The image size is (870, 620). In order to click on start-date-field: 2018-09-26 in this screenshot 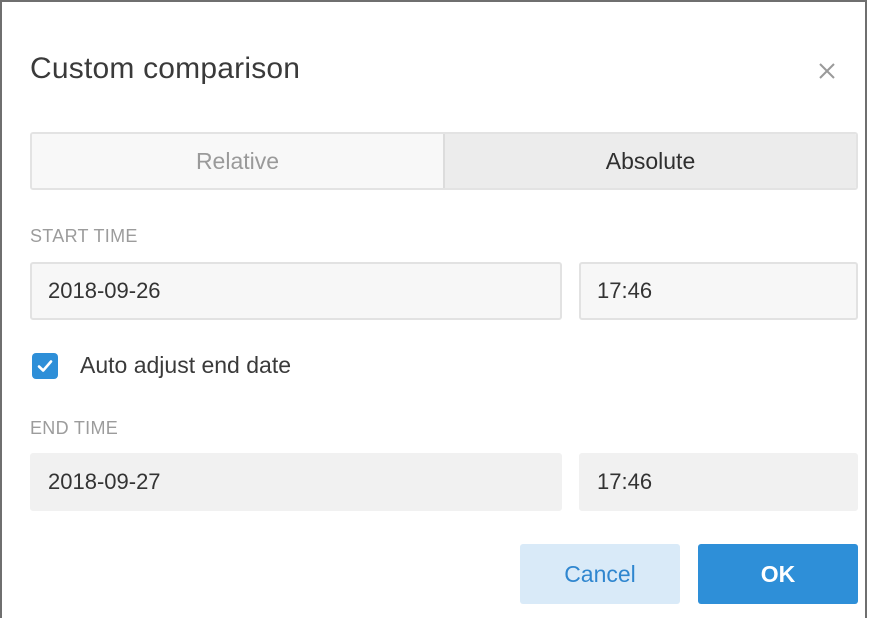, I will do `click(296, 291)`.